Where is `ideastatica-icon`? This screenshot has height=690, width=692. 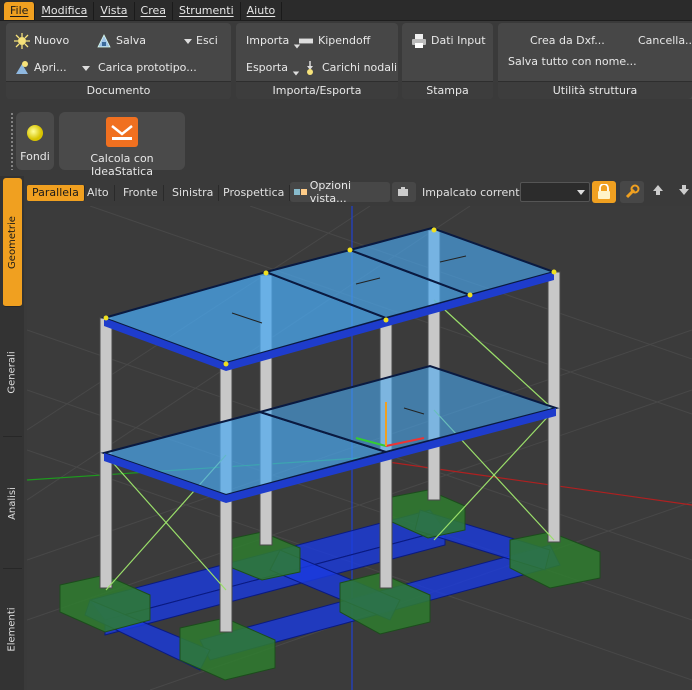
ideastatica-icon is located at coordinates (122, 132).